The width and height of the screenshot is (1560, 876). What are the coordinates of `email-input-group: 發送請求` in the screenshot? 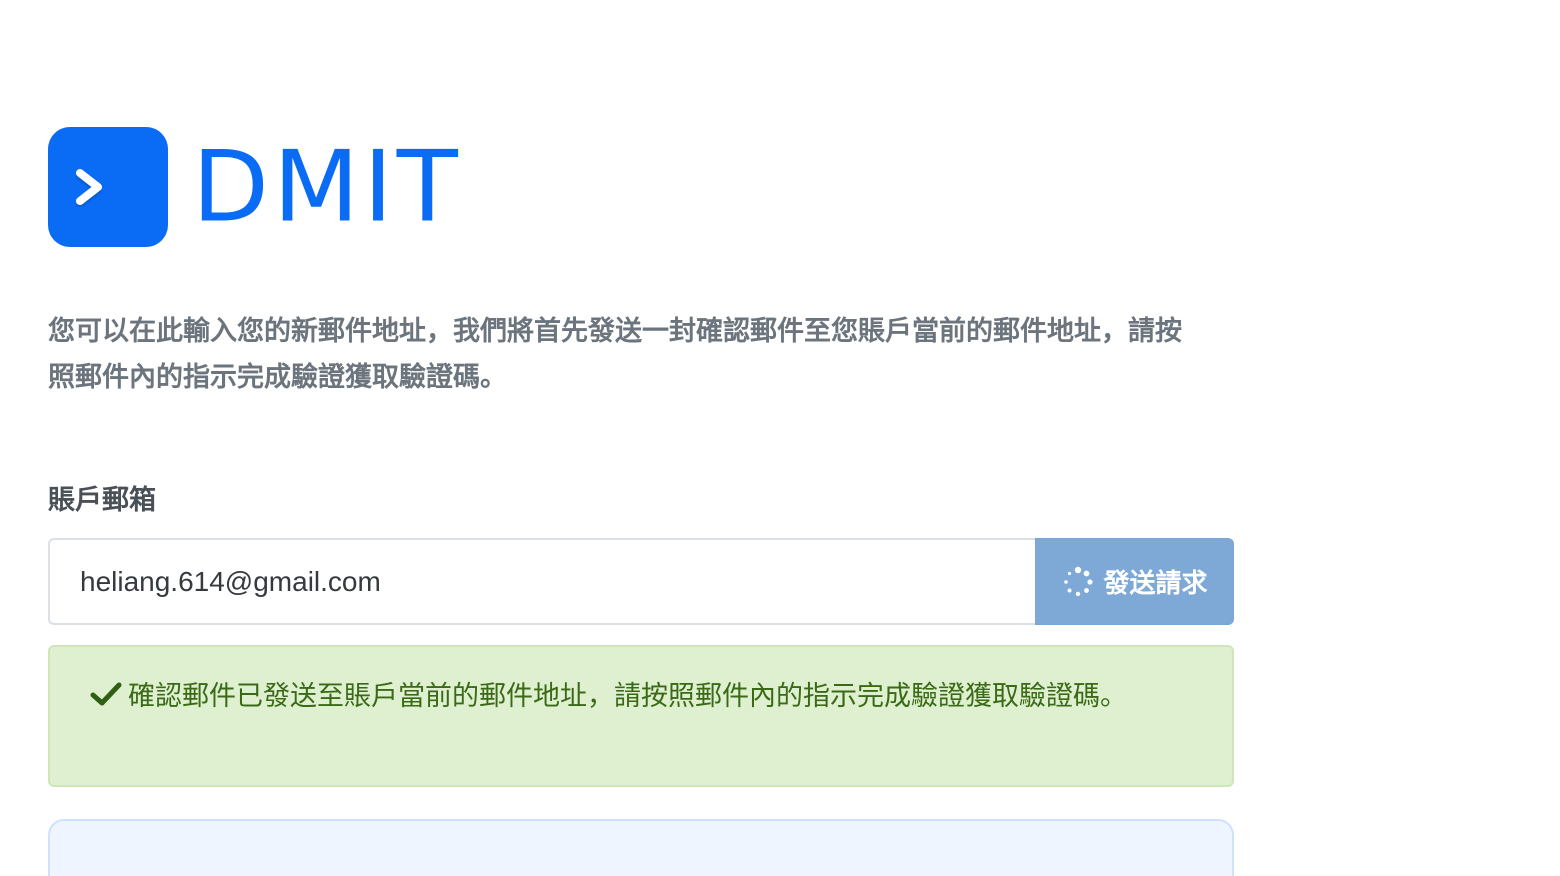 It's located at (641, 581).